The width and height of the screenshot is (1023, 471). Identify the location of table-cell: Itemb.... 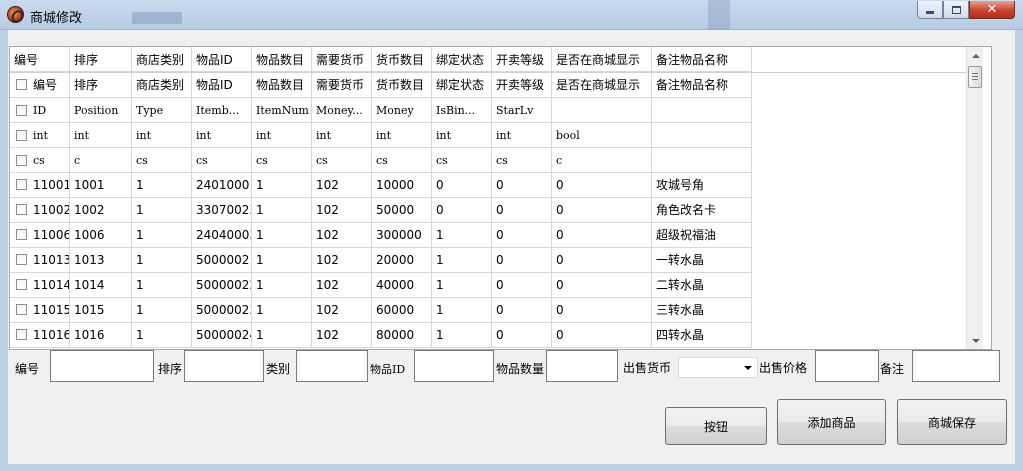
(222, 110).